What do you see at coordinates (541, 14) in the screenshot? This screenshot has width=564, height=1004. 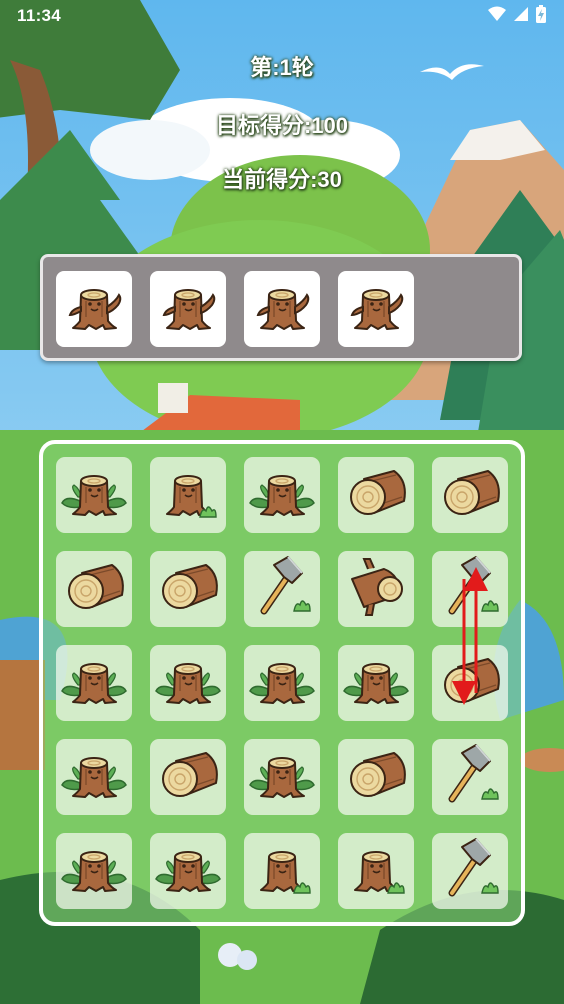 I see `battery-icon` at bounding box center [541, 14].